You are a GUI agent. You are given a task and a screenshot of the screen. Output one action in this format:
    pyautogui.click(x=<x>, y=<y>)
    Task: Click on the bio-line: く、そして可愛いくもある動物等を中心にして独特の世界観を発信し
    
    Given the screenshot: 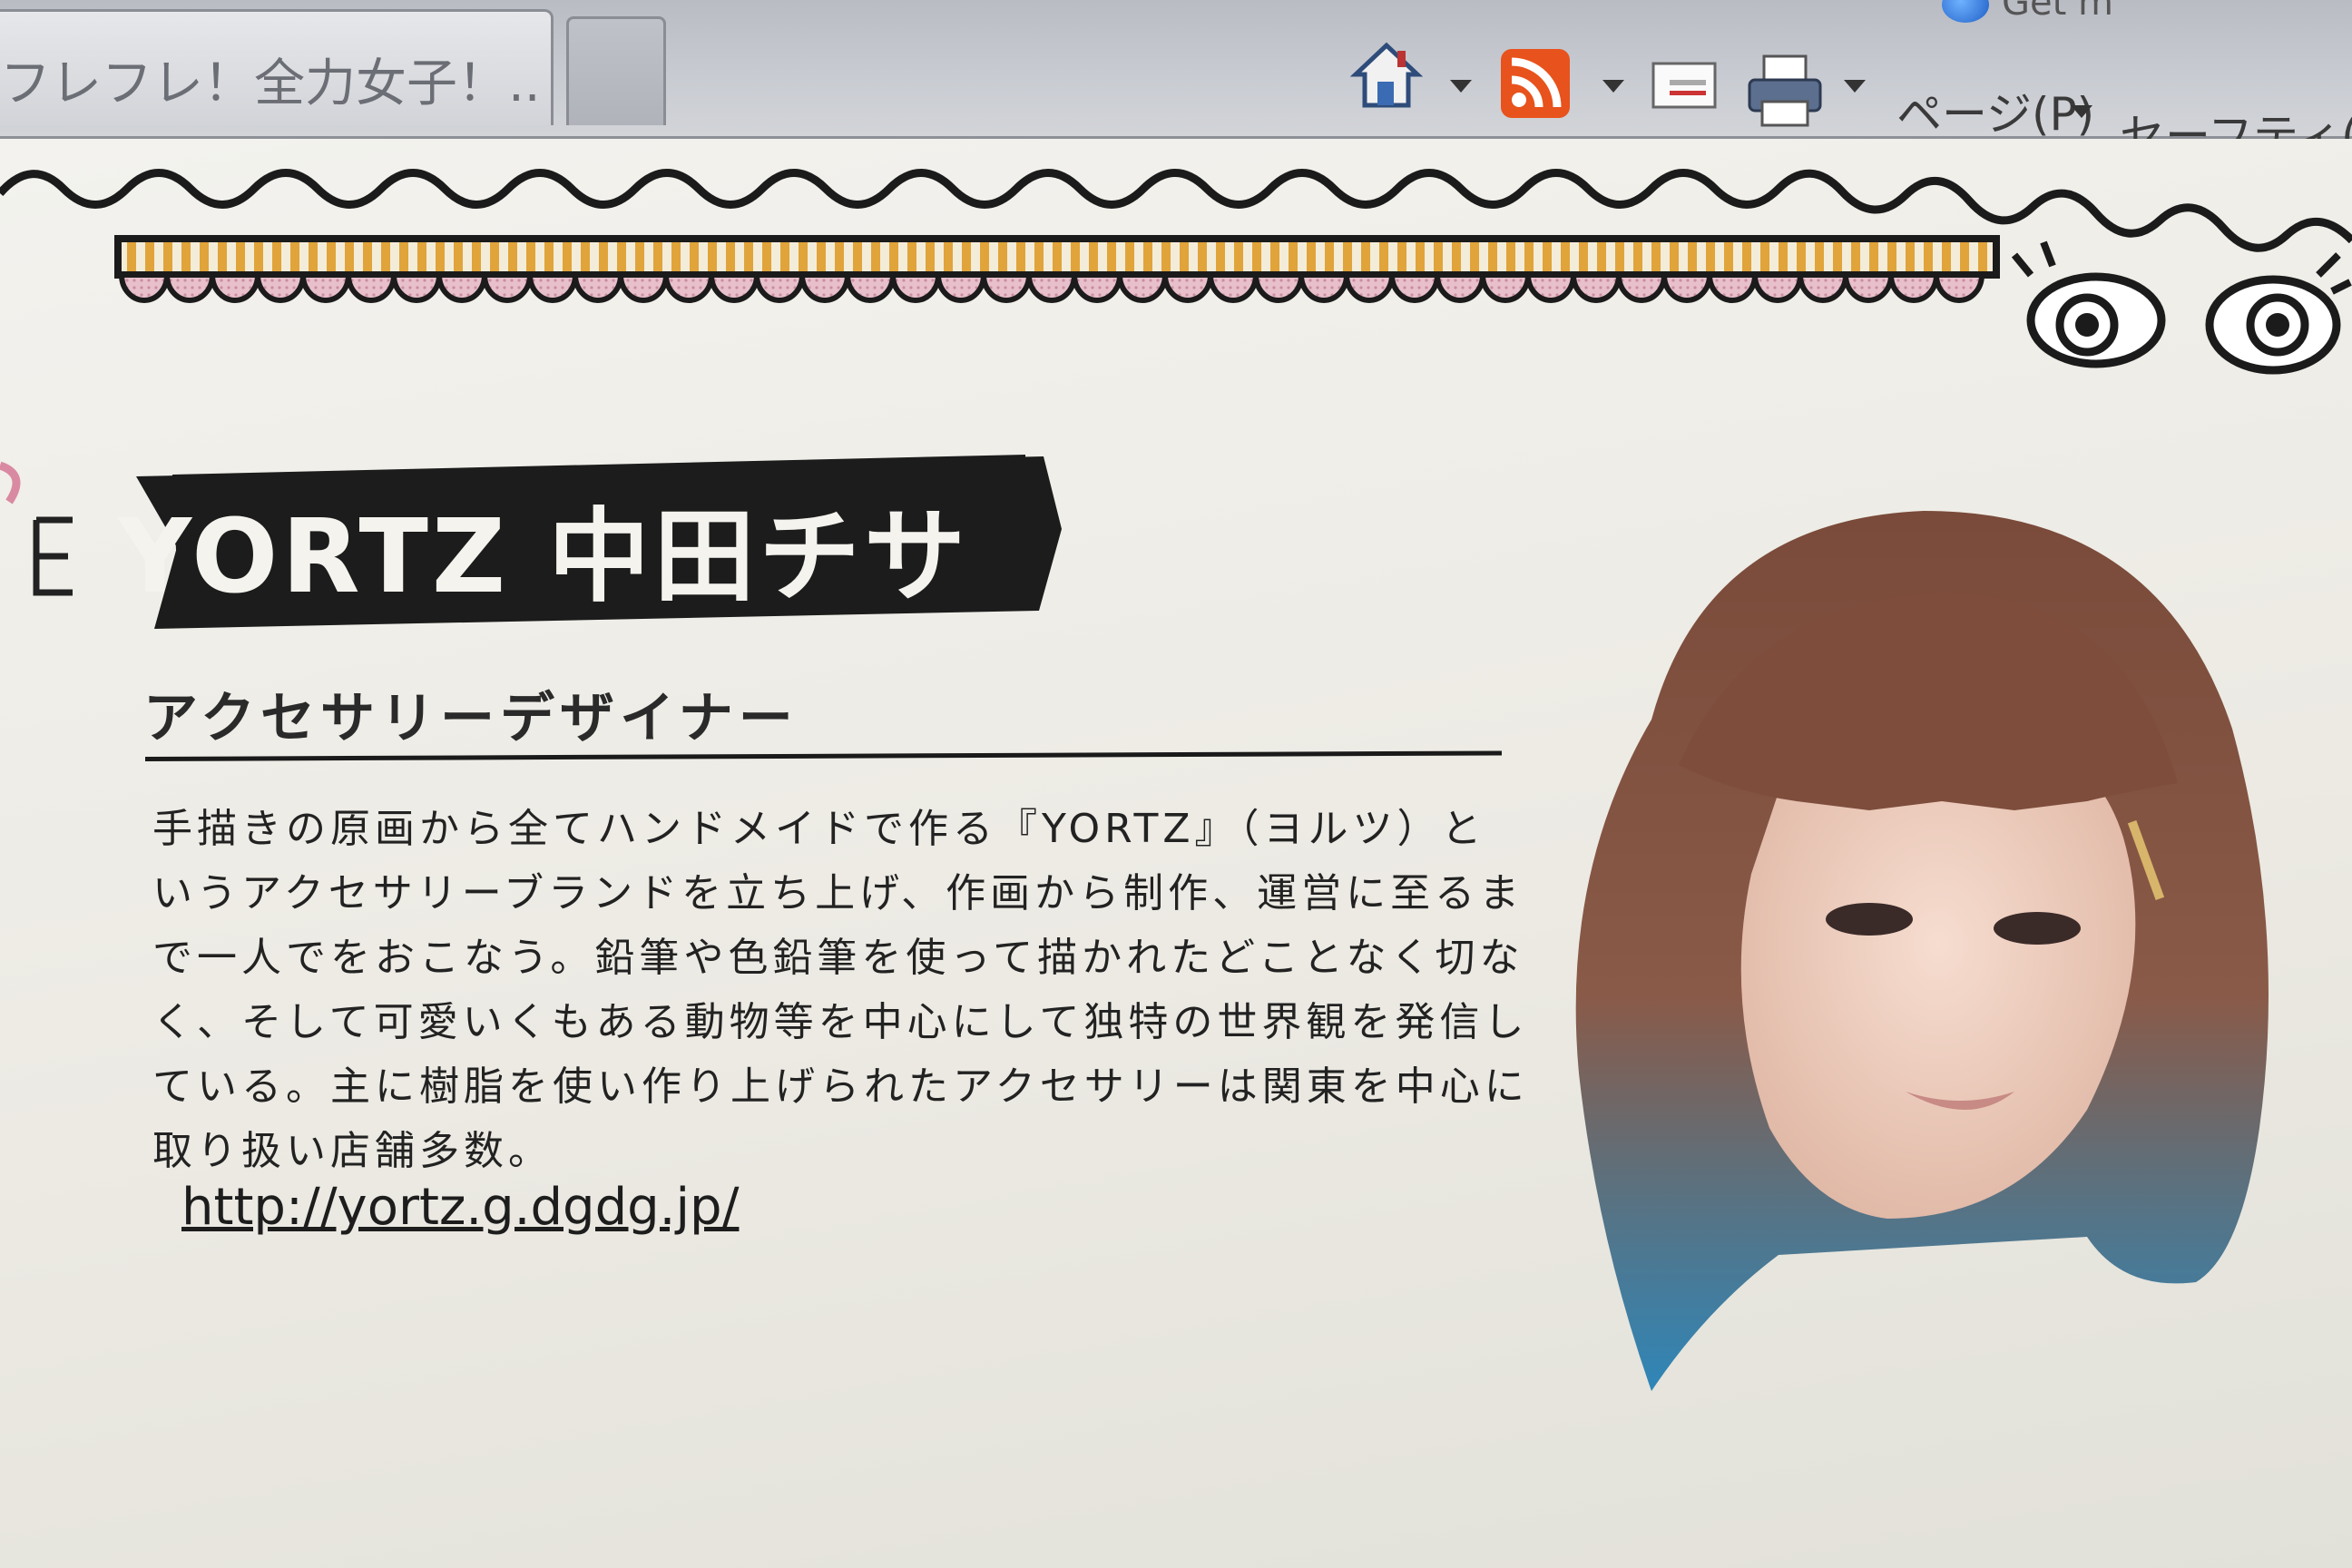 What is the action you would take?
    pyautogui.click(x=840, y=1022)
    